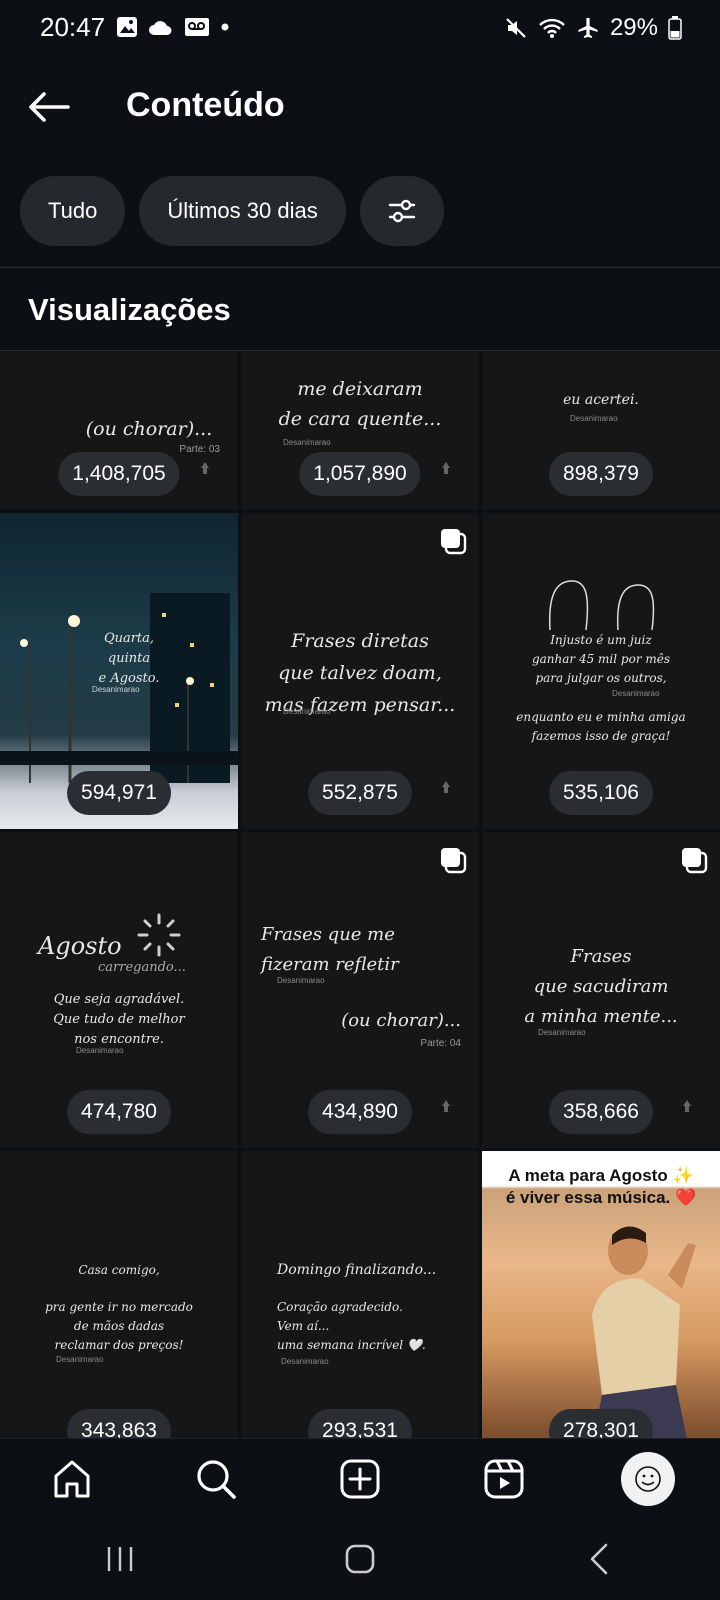 Image resolution: width=720 pixels, height=1600 pixels. I want to click on view-count: 358,666, so click(601, 1112).